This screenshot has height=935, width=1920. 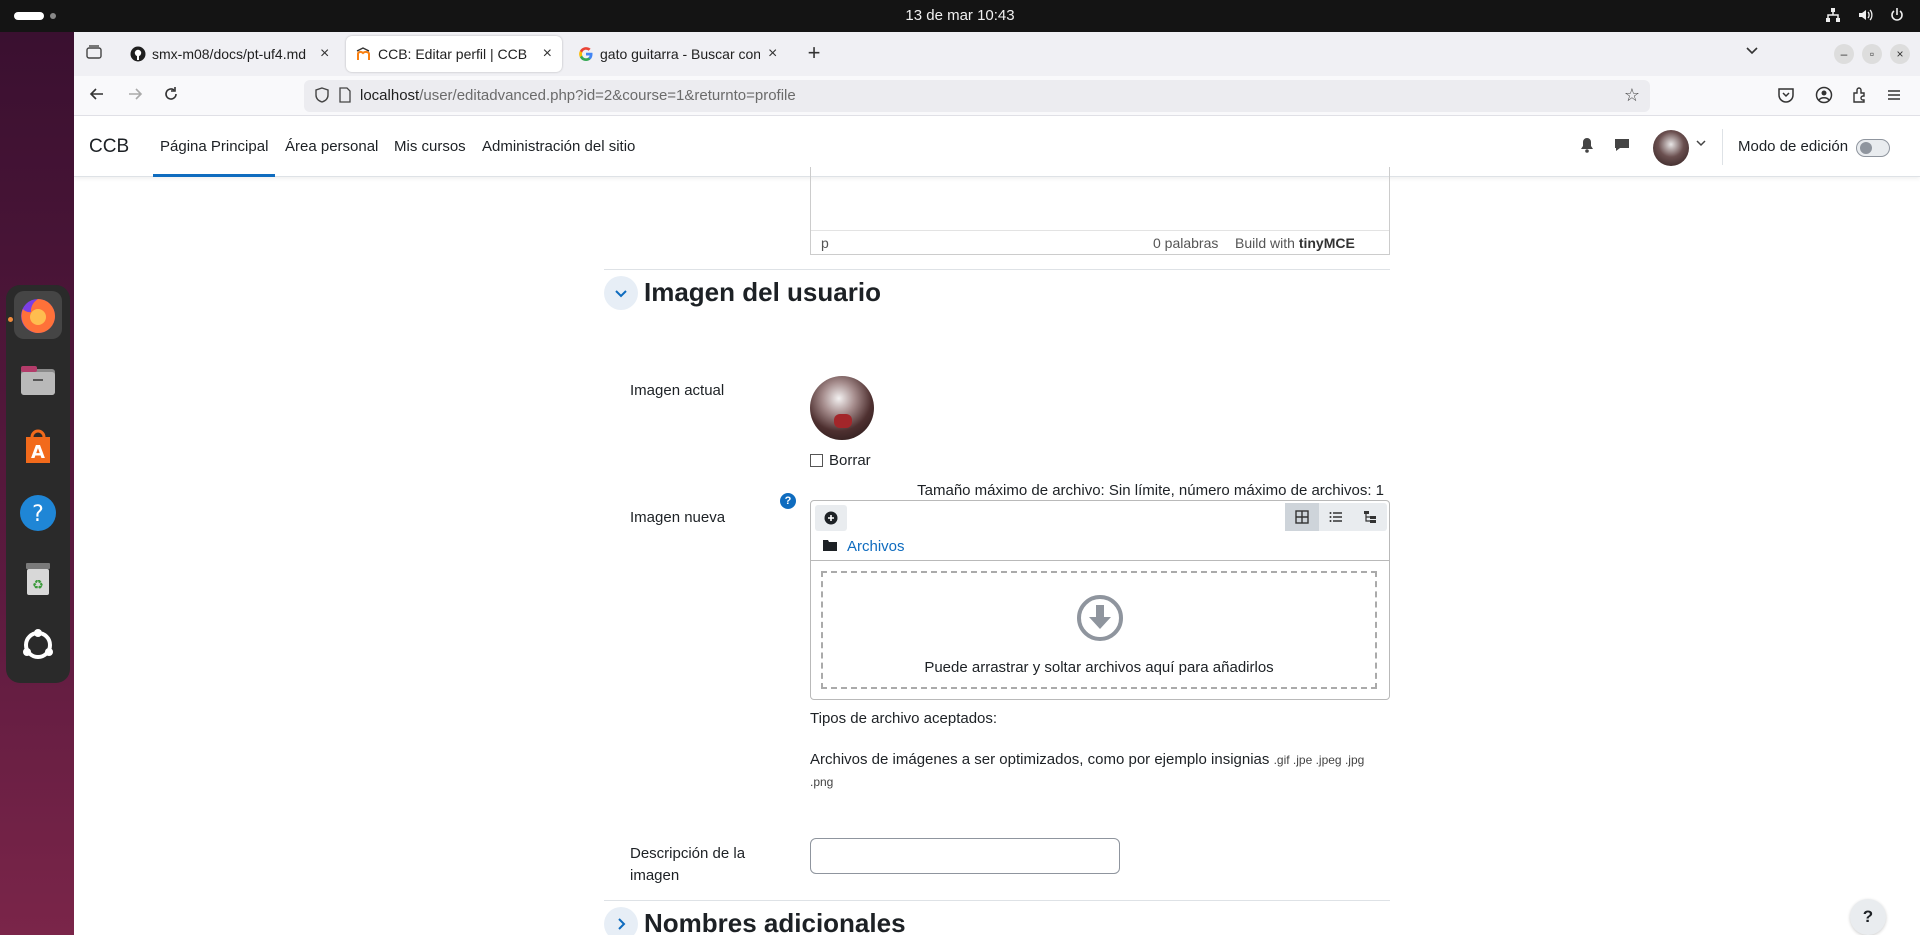 What do you see at coordinates (345, 96) in the screenshot?
I see `page-icon` at bounding box center [345, 96].